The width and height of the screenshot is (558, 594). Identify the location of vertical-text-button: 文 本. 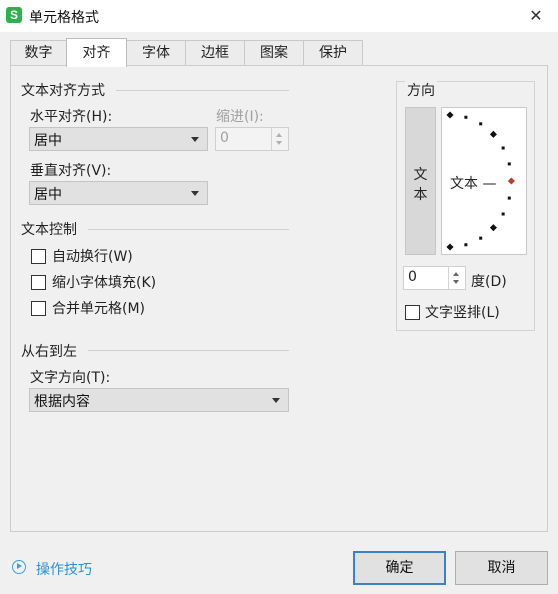
(420, 181).